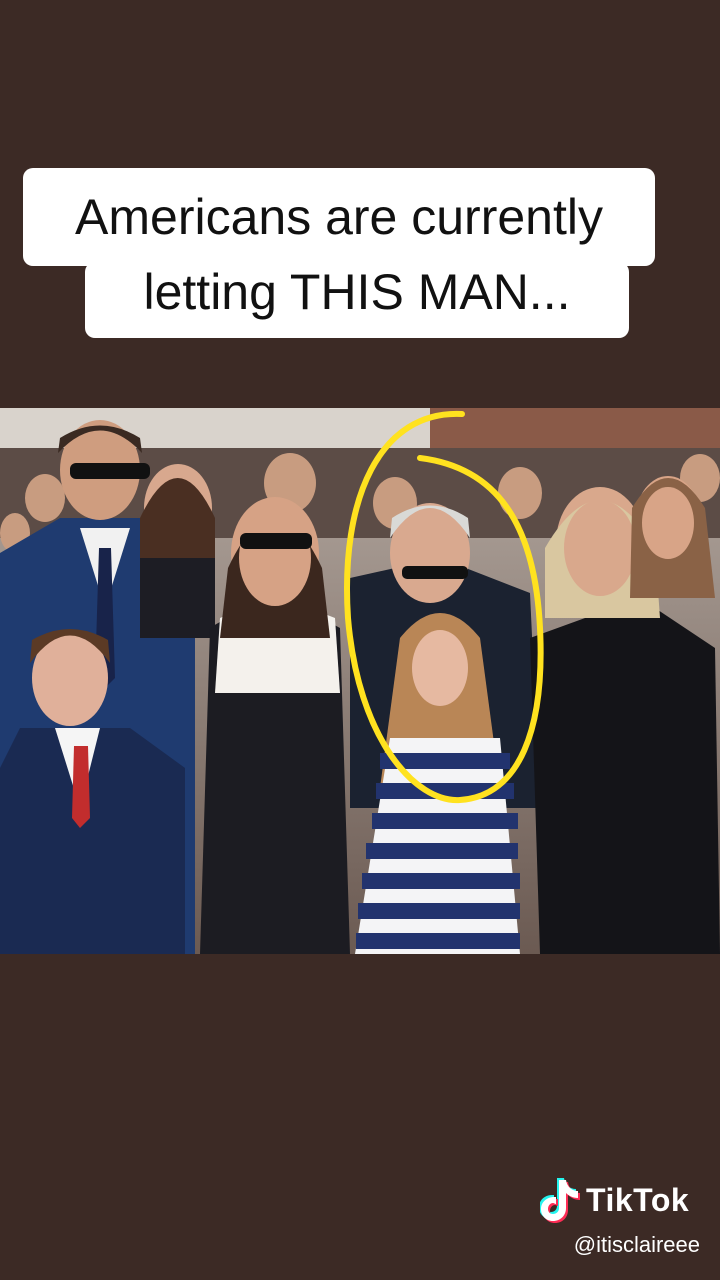 This screenshot has width=720, height=1280. I want to click on tiktok-watermark: TikTok, so click(625, 1200).